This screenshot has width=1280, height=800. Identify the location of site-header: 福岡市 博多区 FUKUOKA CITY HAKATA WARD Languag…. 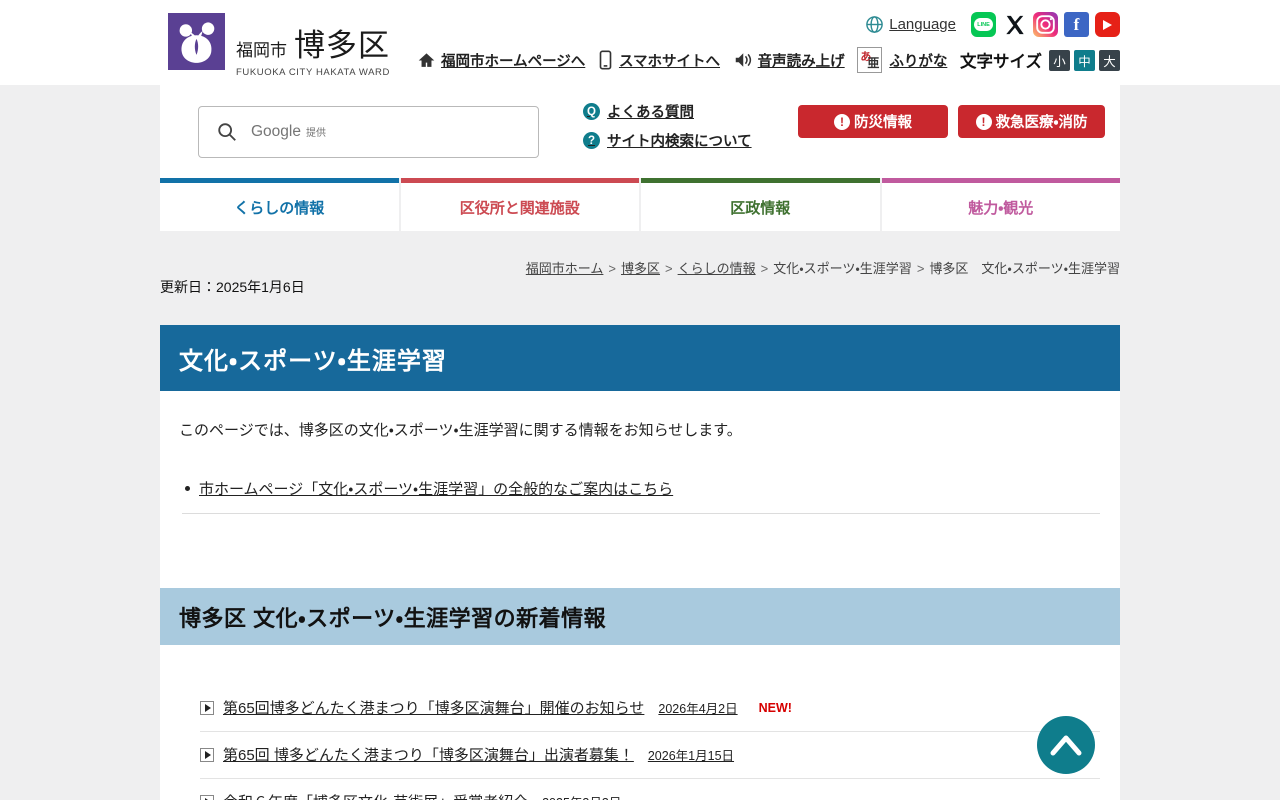
(640, 42).